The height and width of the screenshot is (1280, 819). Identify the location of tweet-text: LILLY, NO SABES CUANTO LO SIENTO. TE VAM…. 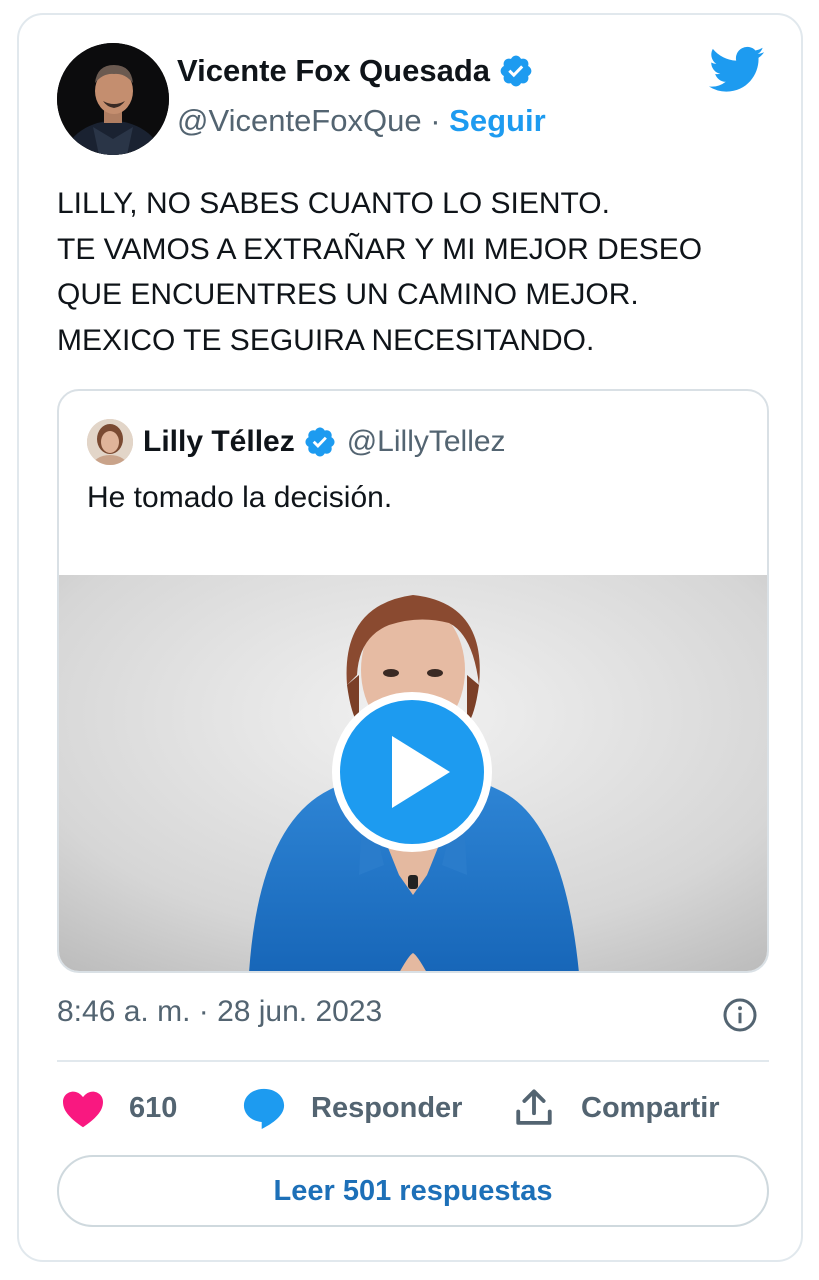
(417, 272).